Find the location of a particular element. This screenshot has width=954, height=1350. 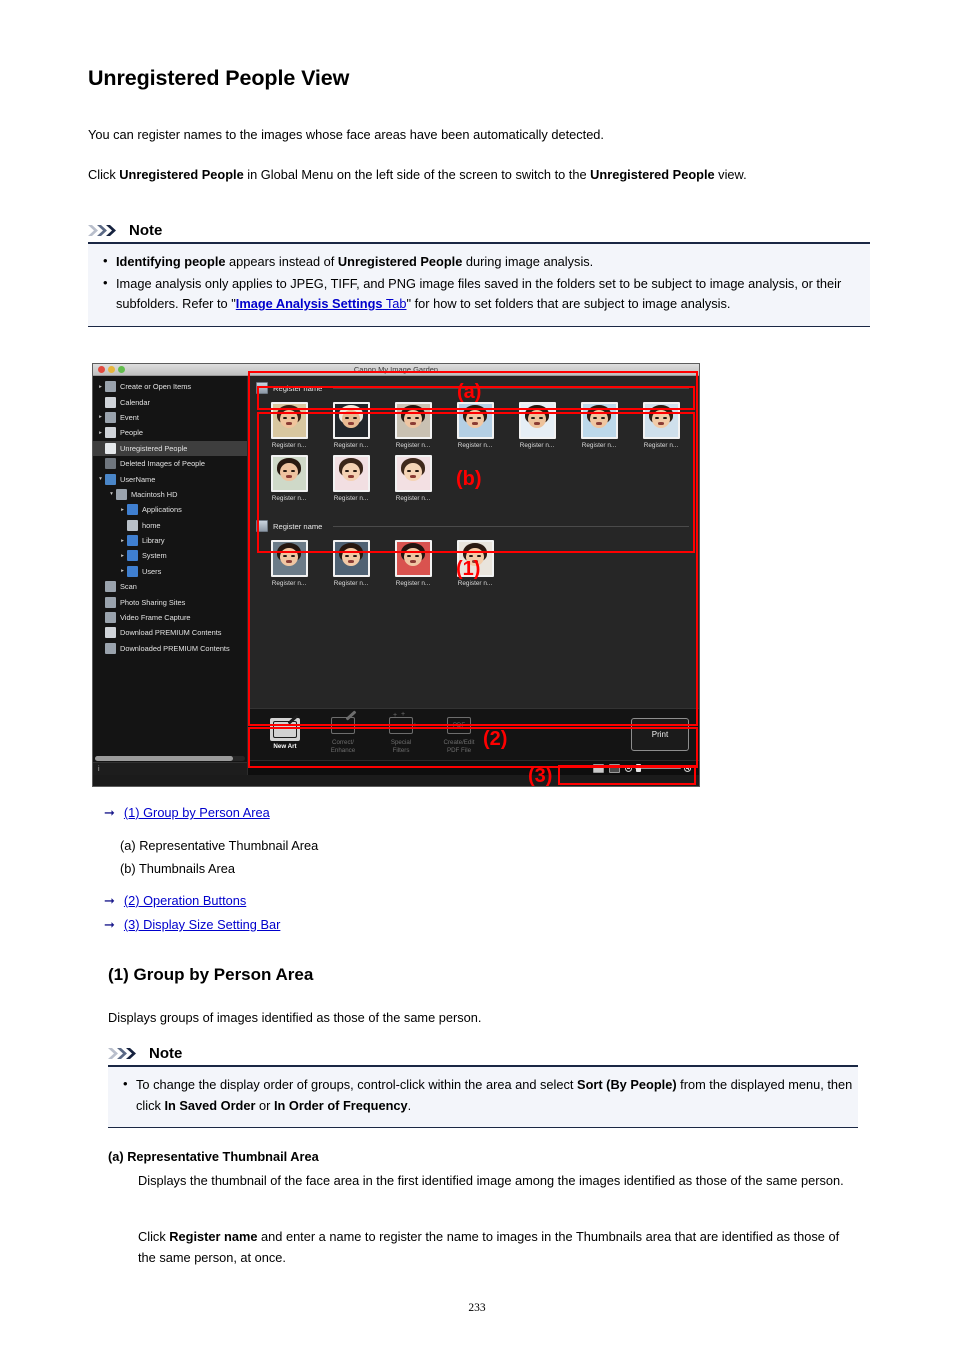

grid-view-icon is located at coordinates (598, 768).